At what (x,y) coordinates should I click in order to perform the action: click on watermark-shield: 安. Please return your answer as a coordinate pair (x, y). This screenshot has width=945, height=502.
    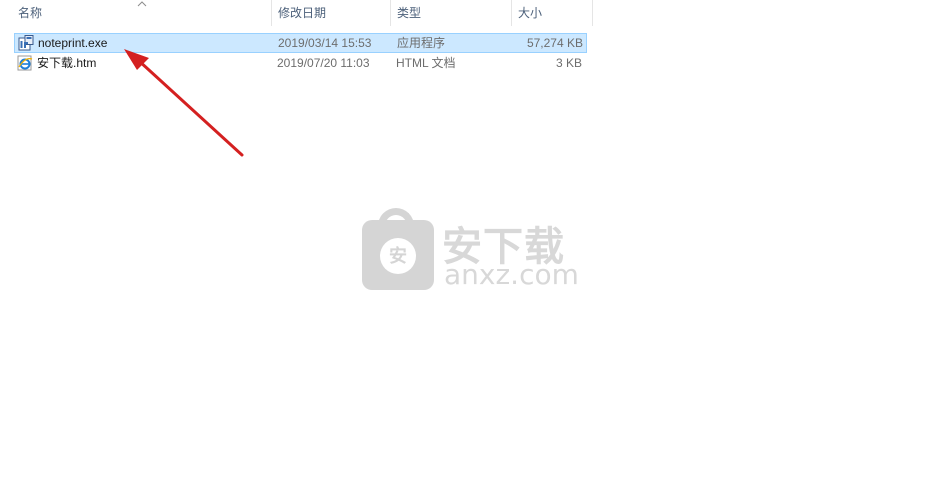
    Looking at the image, I should click on (398, 256).